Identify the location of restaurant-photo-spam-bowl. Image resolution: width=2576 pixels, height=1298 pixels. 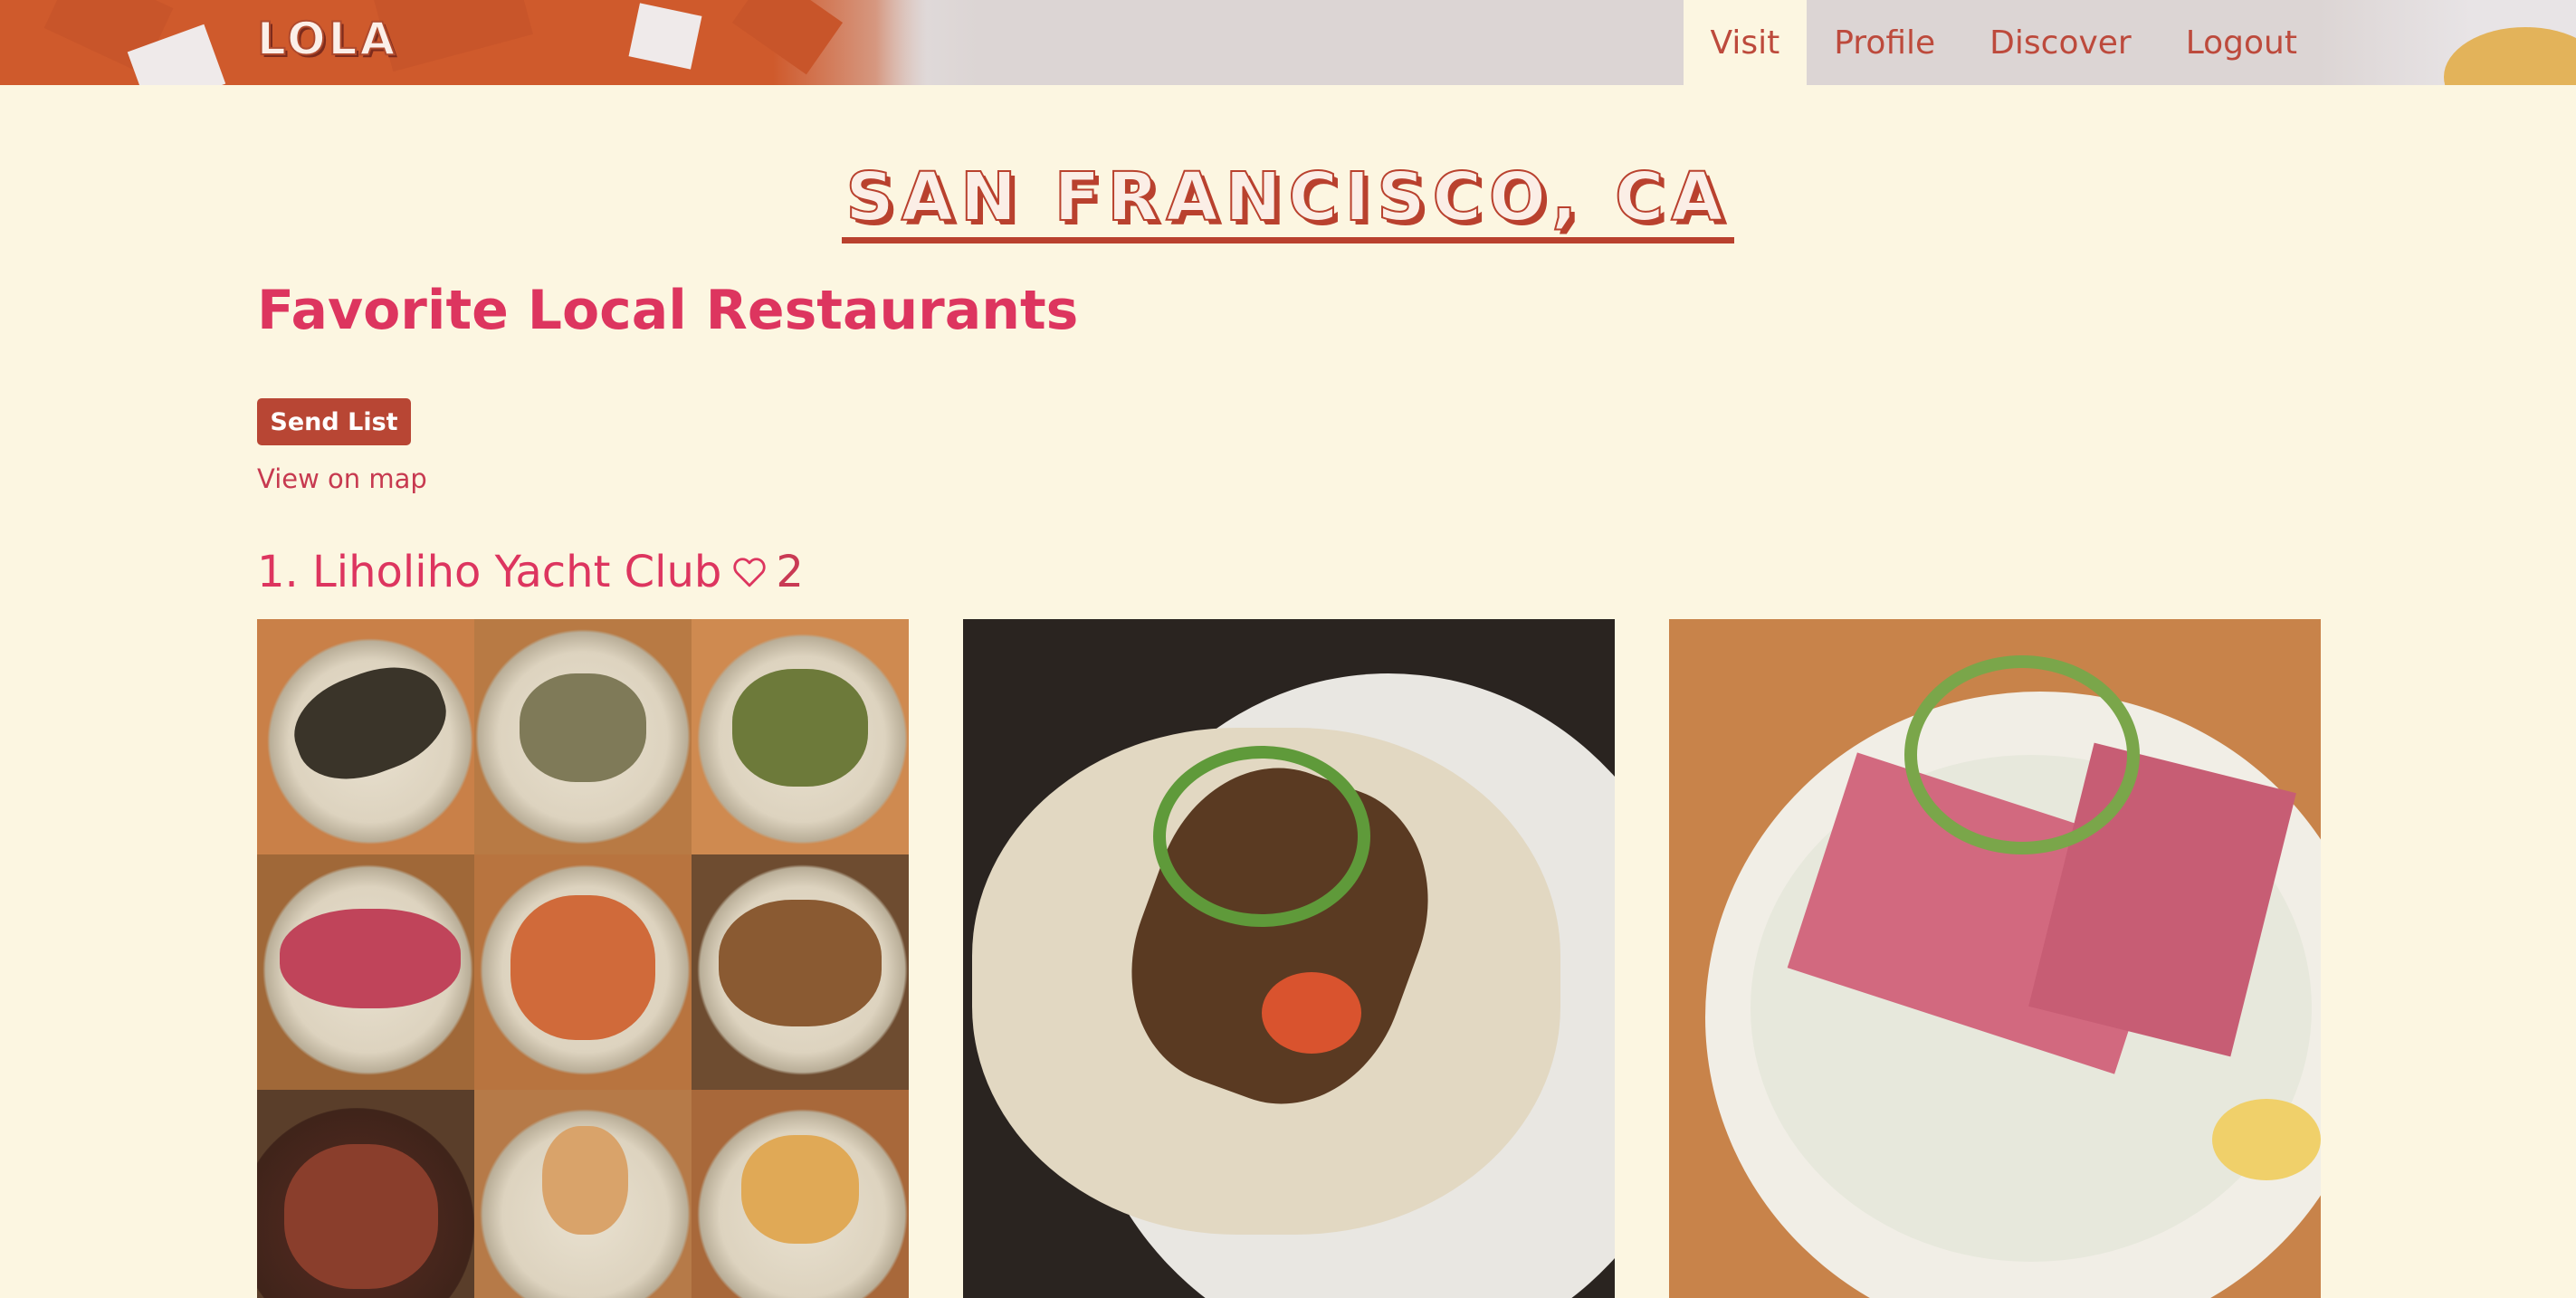
(1995, 958).